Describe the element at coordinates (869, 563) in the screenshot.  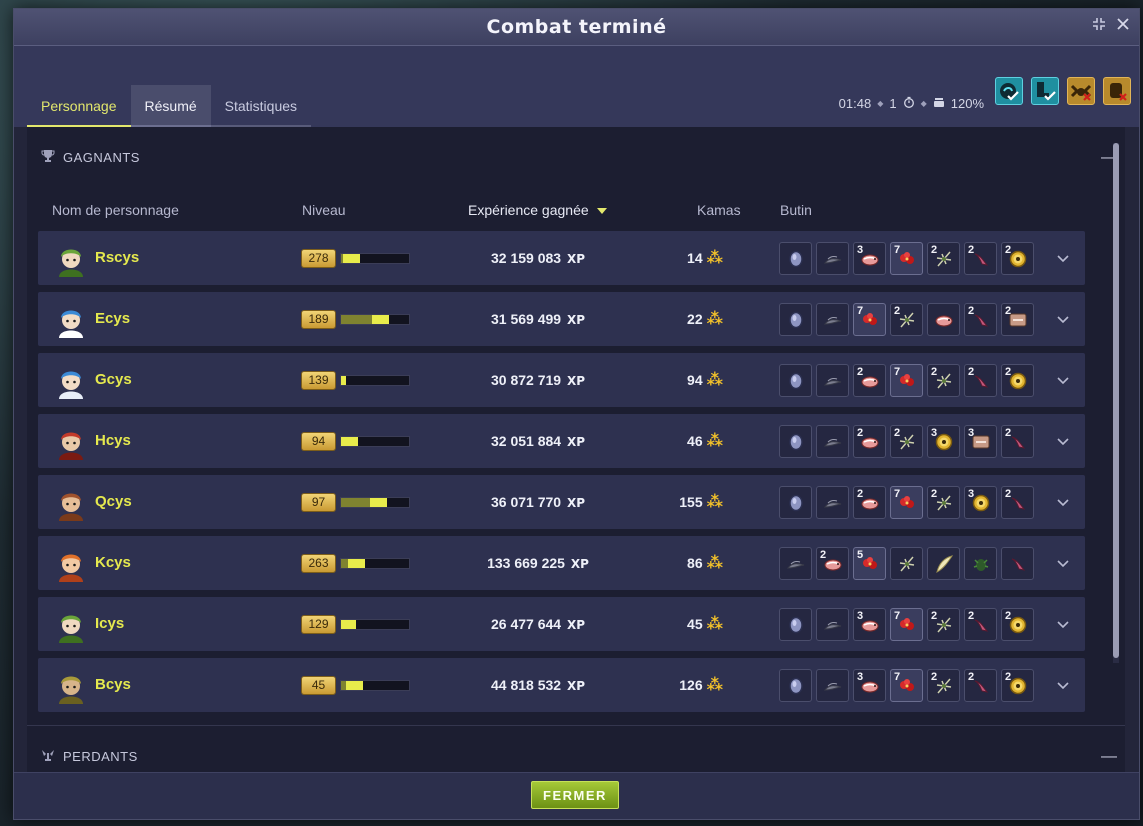
I see `loot-slot: 5` at that location.